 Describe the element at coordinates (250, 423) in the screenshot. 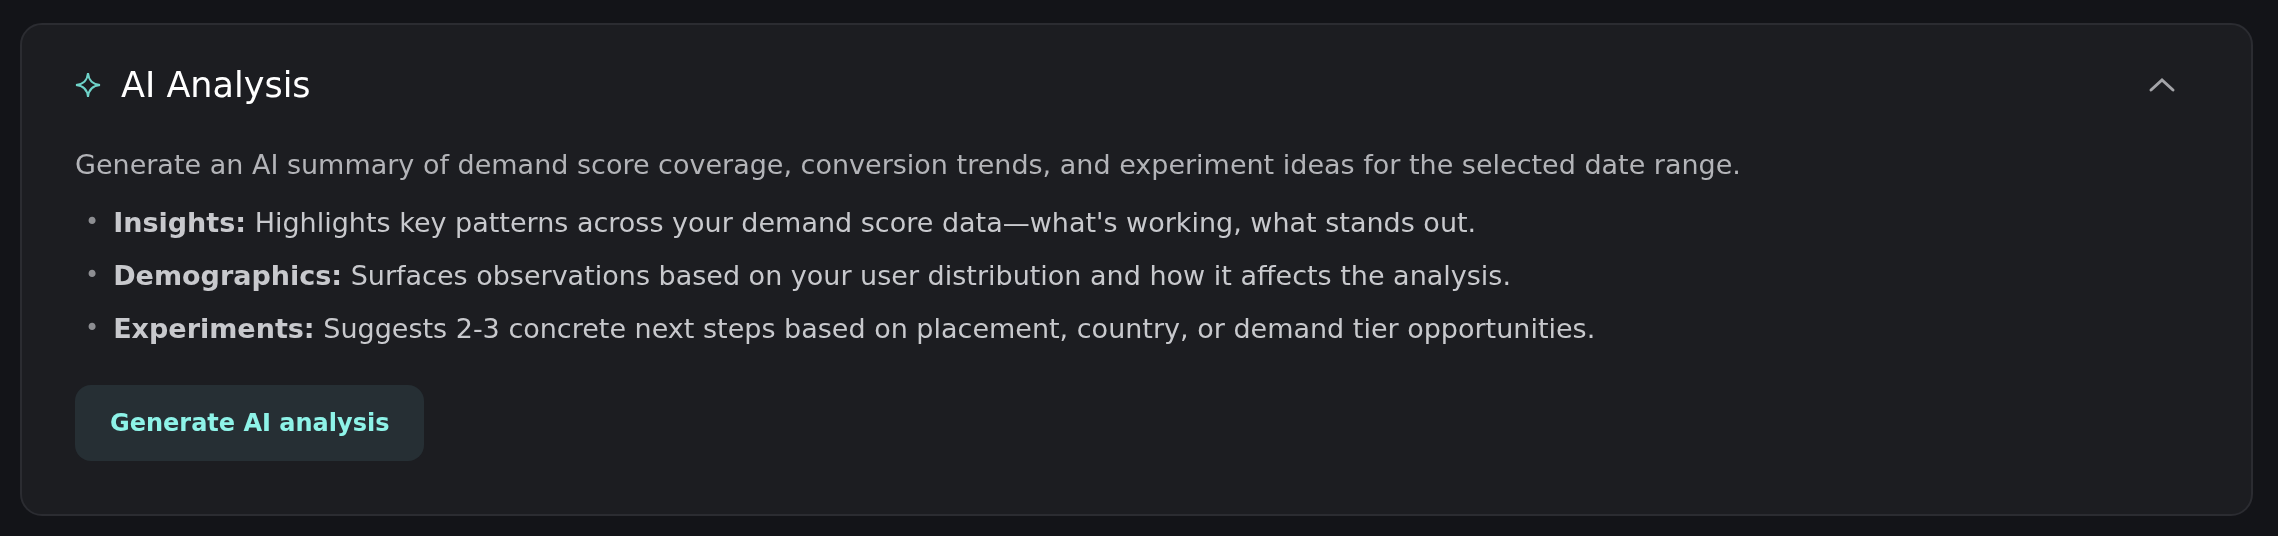

I see `generate-analysis-button: Generate AI analysis` at that location.